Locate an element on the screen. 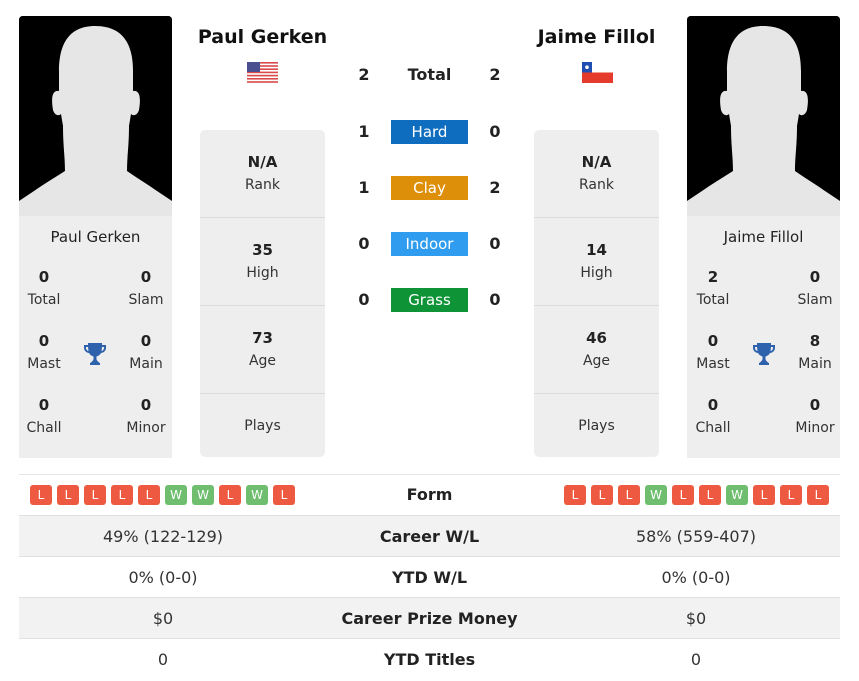 The height and width of the screenshot is (681, 859). player2-ytd-titles: 0 is located at coordinates (696, 659).